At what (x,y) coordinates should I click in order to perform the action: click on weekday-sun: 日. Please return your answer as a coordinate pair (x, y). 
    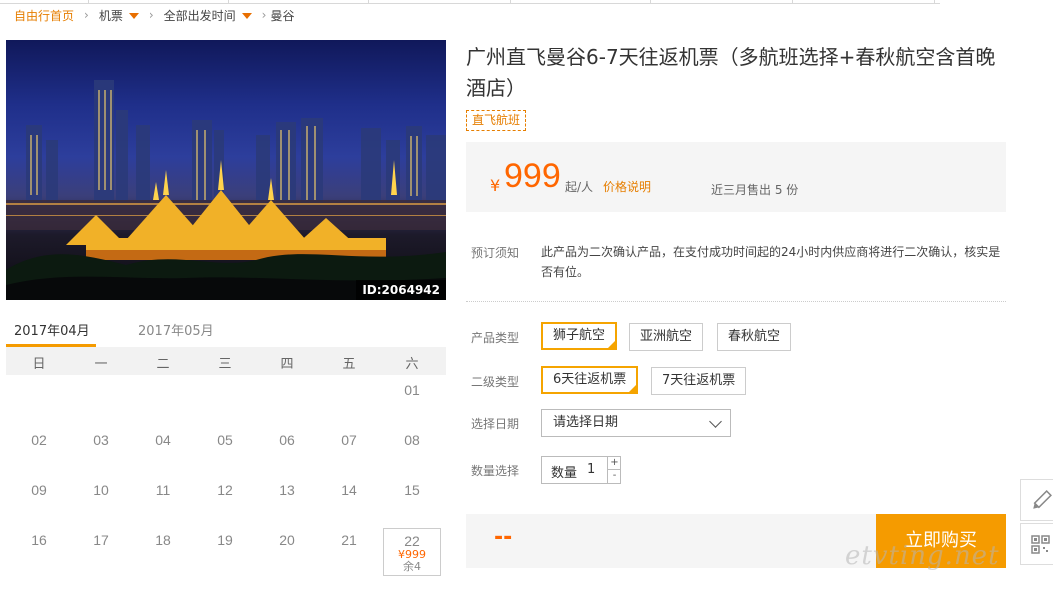
    Looking at the image, I should click on (39, 364).